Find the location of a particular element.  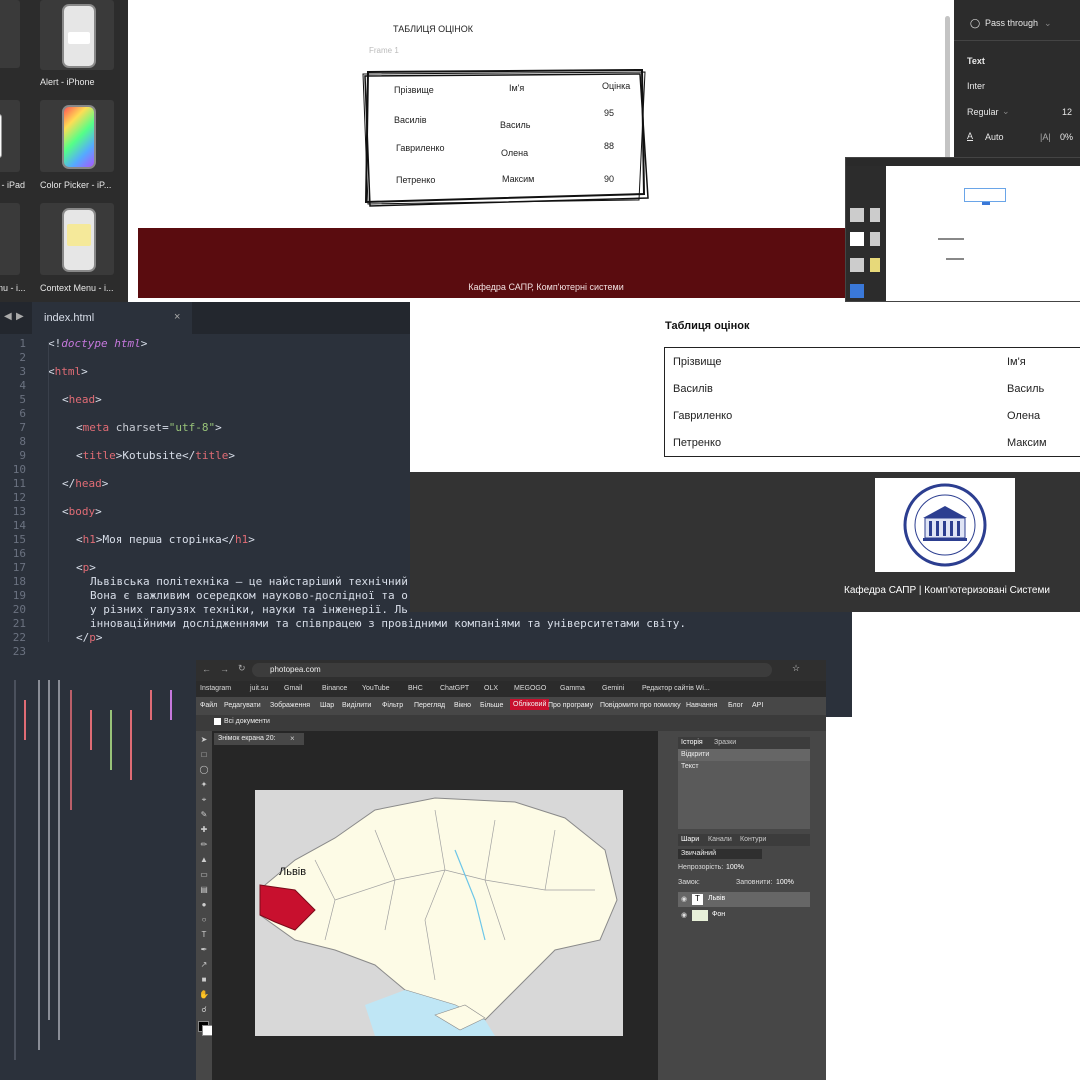

eraser-tool-icon: ▭ is located at coordinates (204, 875).